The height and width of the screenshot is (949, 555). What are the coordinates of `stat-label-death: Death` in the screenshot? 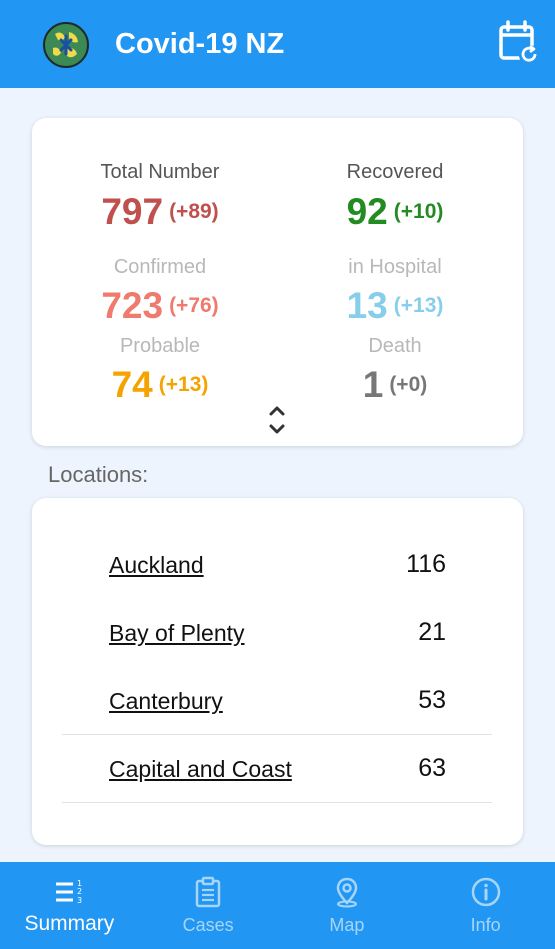 It's located at (395, 346).